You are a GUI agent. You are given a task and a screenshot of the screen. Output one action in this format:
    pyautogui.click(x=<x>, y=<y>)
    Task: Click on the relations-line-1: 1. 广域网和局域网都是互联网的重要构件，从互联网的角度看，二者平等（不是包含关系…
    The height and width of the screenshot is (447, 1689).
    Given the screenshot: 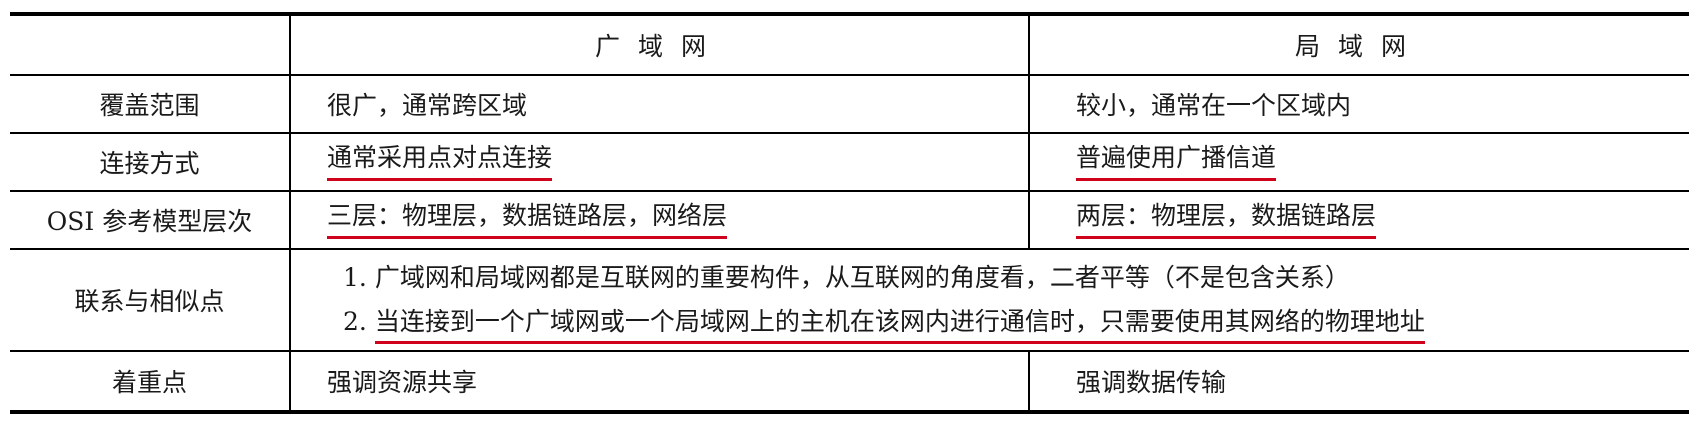 What is the action you would take?
    pyautogui.click(x=1016, y=278)
    